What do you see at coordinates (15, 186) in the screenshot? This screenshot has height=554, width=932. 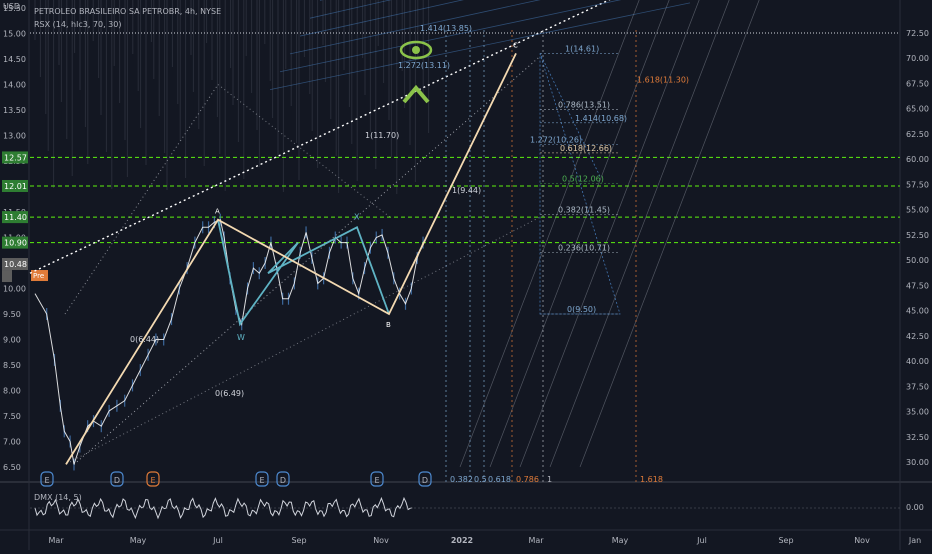 I see `price-badge: 12.01` at bounding box center [15, 186].